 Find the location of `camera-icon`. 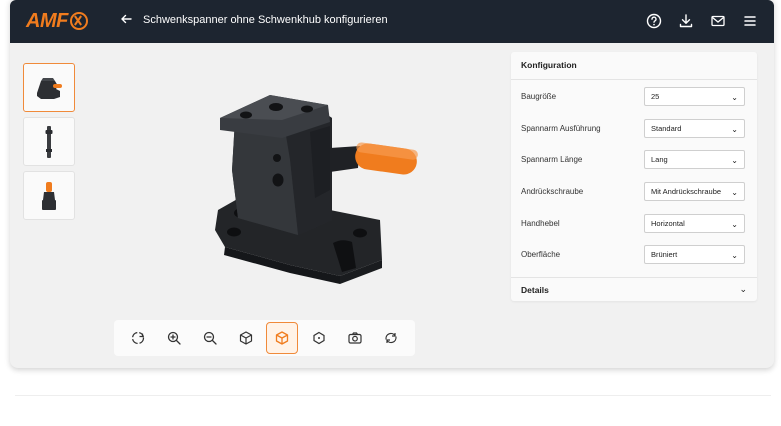

camera-icon is located at coordinates (355, 338).